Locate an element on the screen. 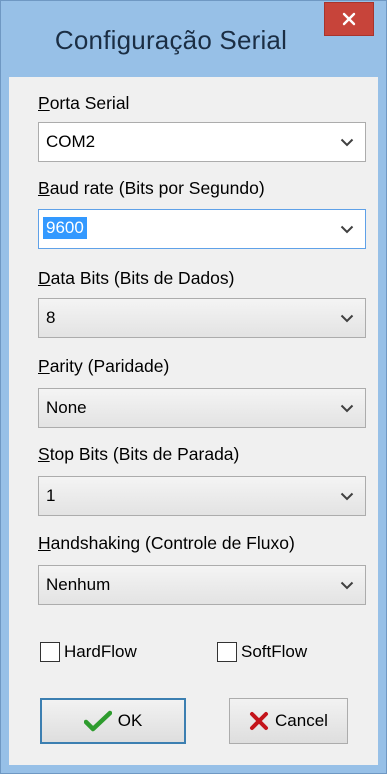 The image size is (387, 774). baud-rate-label: Baud rate (Bits por Segundo) is located at coordinates (151, 188).